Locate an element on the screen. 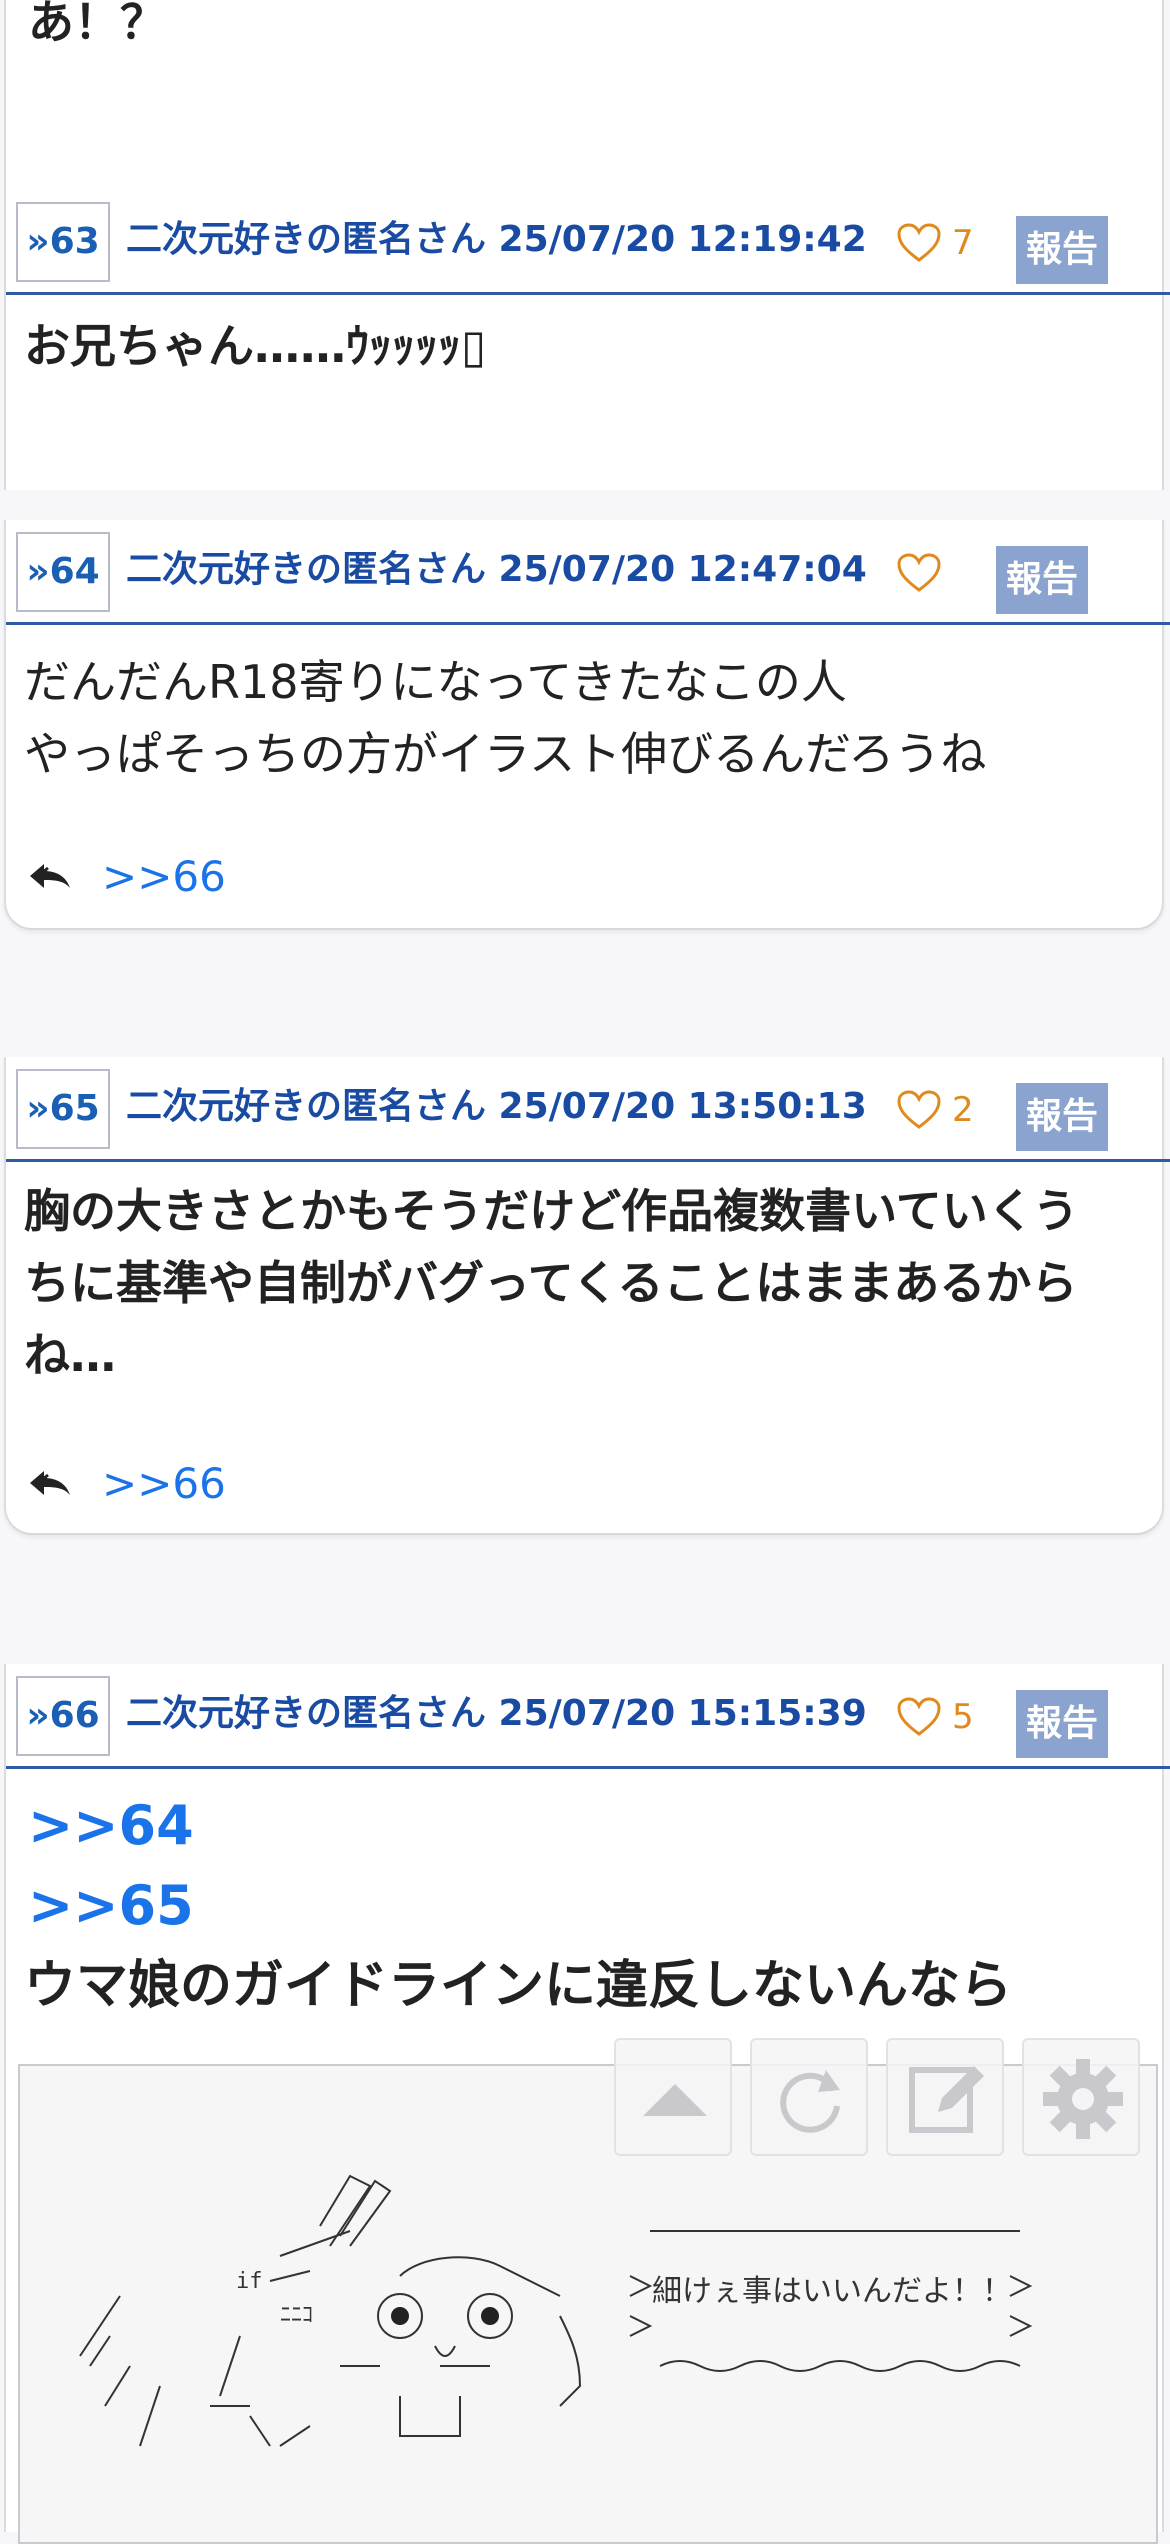 This screenshot has height=2544, width=1170. post-author-date: 二次元好きの匿名さん 25/07/20 12:19:42 is located at coordinates (496, 239).